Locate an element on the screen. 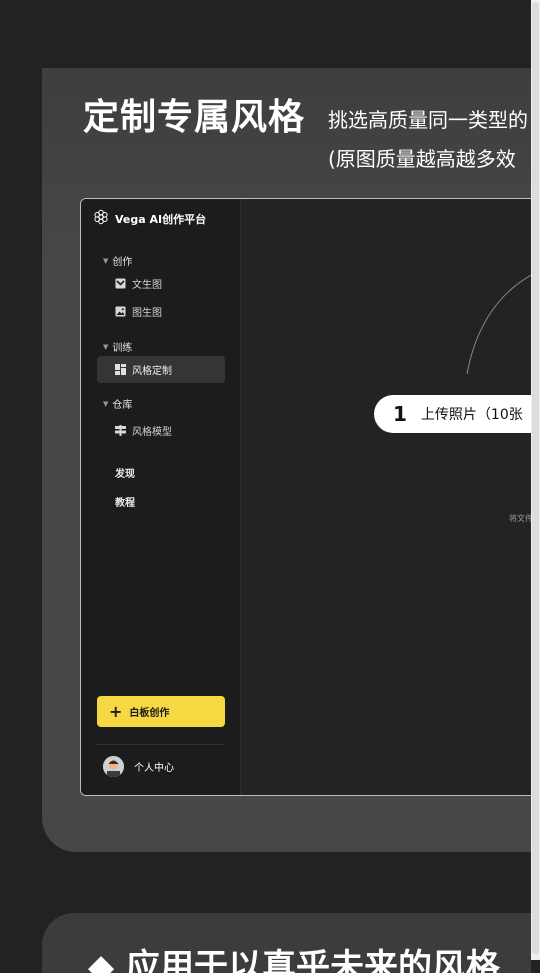 This screenshot has height=973, width=540. hero-title: 定制专属风格 is located at coordinates (194, 117).